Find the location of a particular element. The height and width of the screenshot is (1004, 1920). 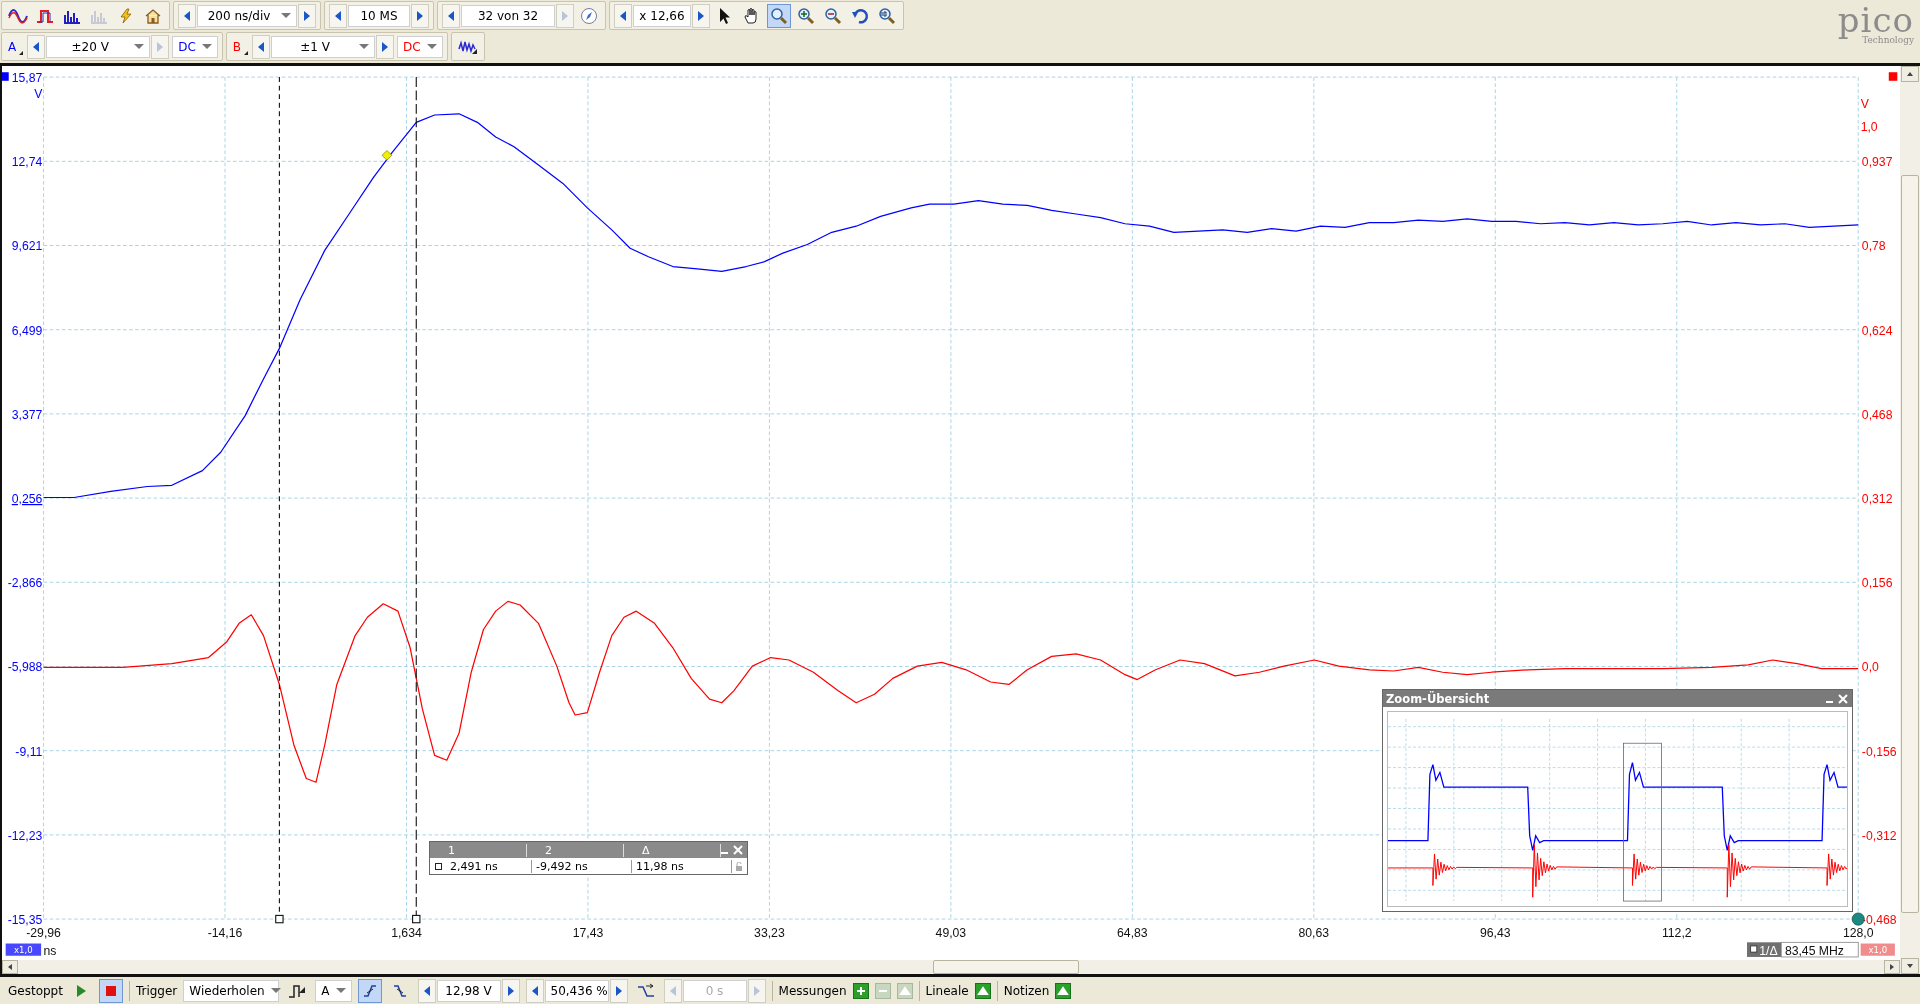

value-field: 50,436 % is located at coordinates (576, 990).